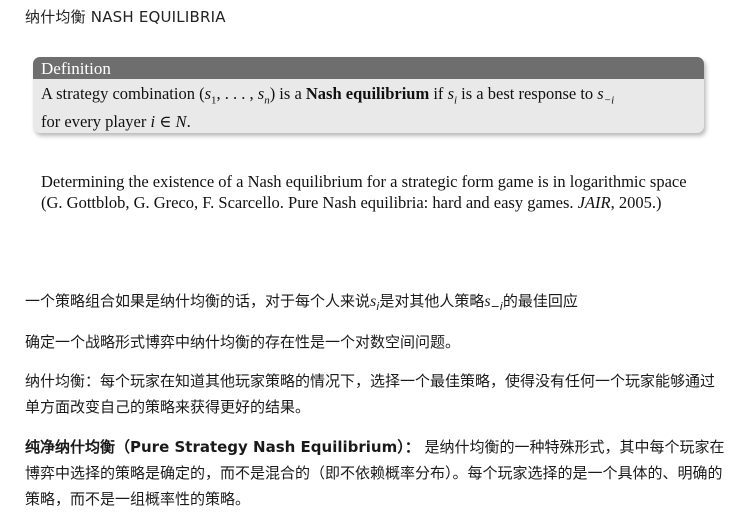 This screenshot has width=755, height=520. What do you see at coordinates (636, 202) in the screenshot?
I see `reference-year: , 2005.)` at bounding box center [636, 202].